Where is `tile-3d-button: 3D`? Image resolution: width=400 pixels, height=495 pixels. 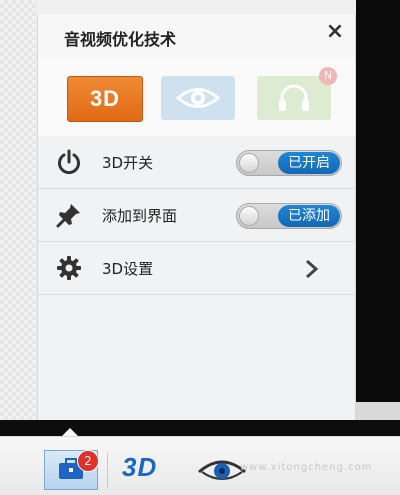
tile-3d-button: 3D is located at coordinates (105, 99).